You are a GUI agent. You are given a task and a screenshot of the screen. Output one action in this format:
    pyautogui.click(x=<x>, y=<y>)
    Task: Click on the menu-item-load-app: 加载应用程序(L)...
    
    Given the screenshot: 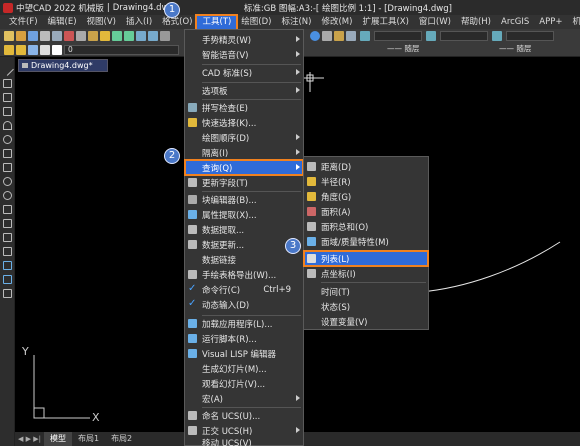 What is the action you would take?
    pyautogui.click(x=244, y=323)
    